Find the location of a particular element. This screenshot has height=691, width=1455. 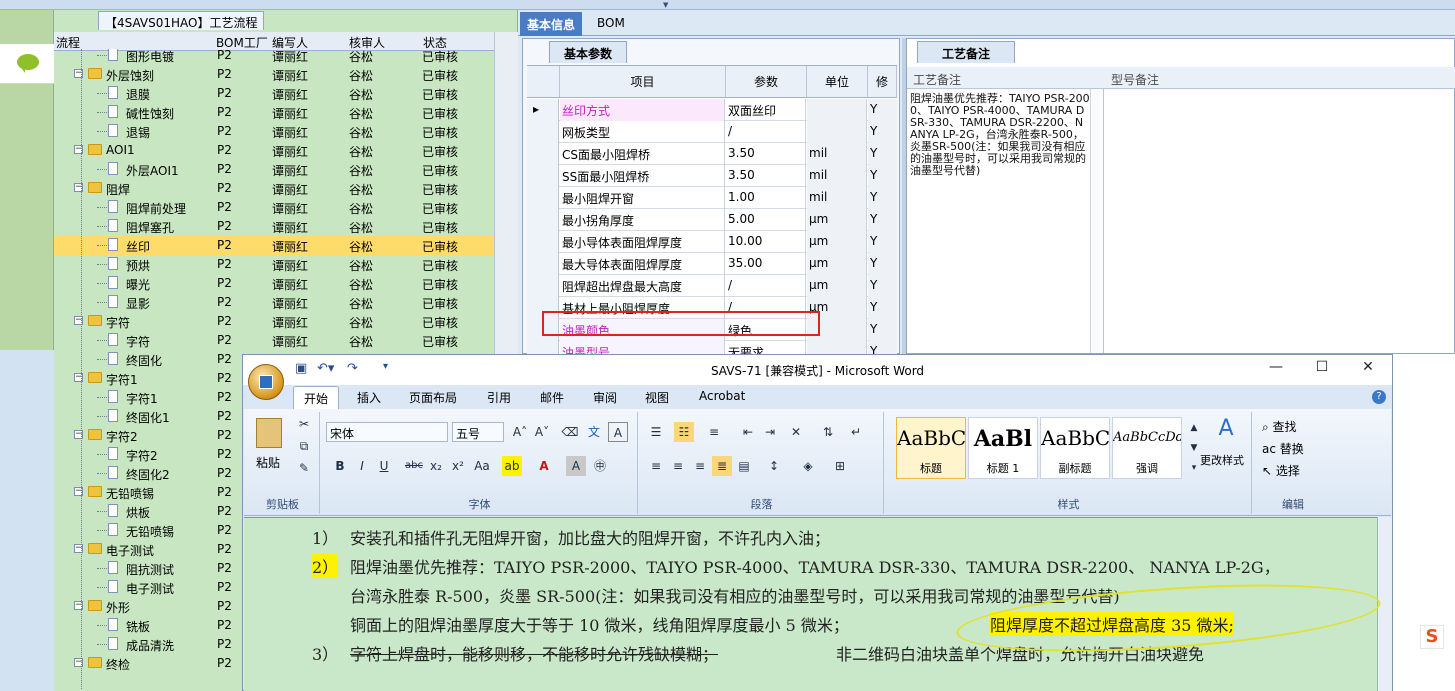

param-cell-unit: mil is located at coordinates (837, 176).